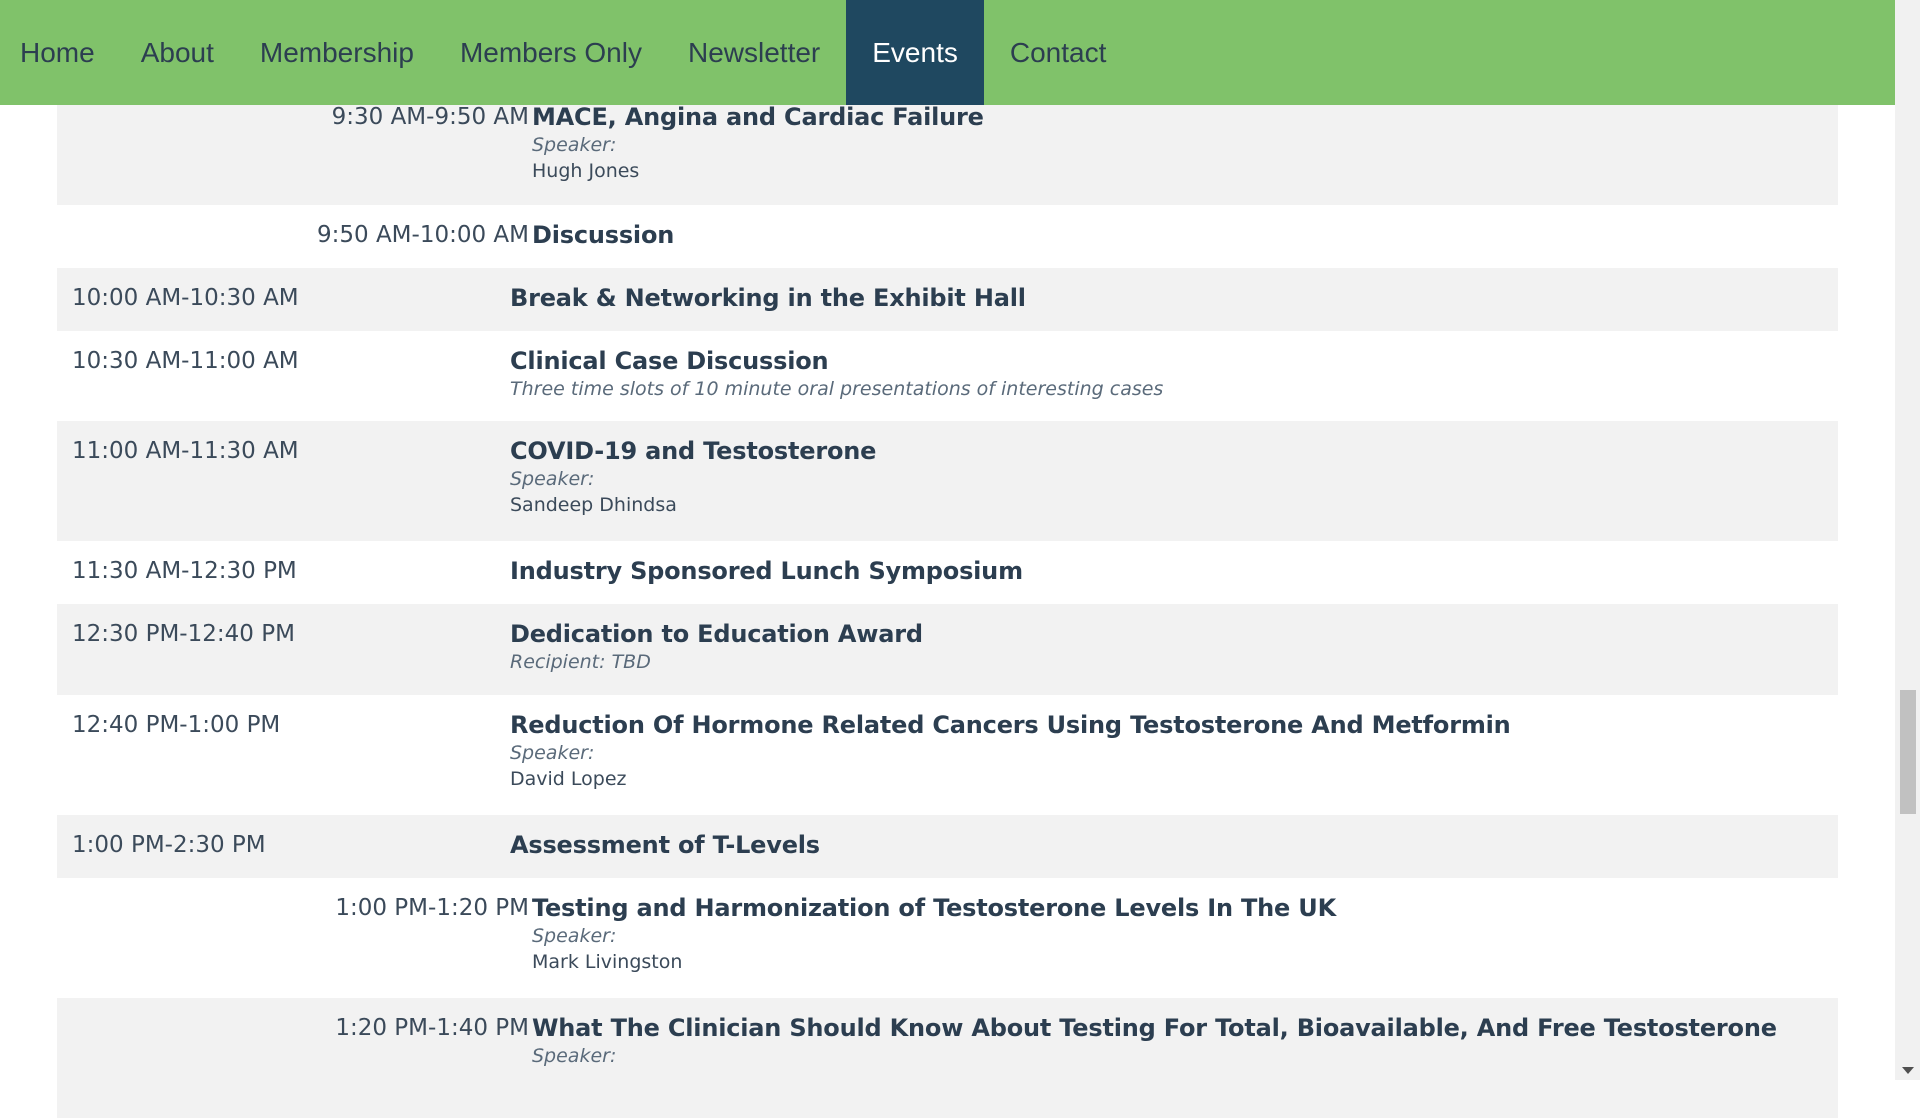 The height and width of the screenshot is (1118, 1920). What do you see at coordinates (1908, 752) in the screenshot?
I see `scrollbar-thumb` at bounding box center [1908, 752].